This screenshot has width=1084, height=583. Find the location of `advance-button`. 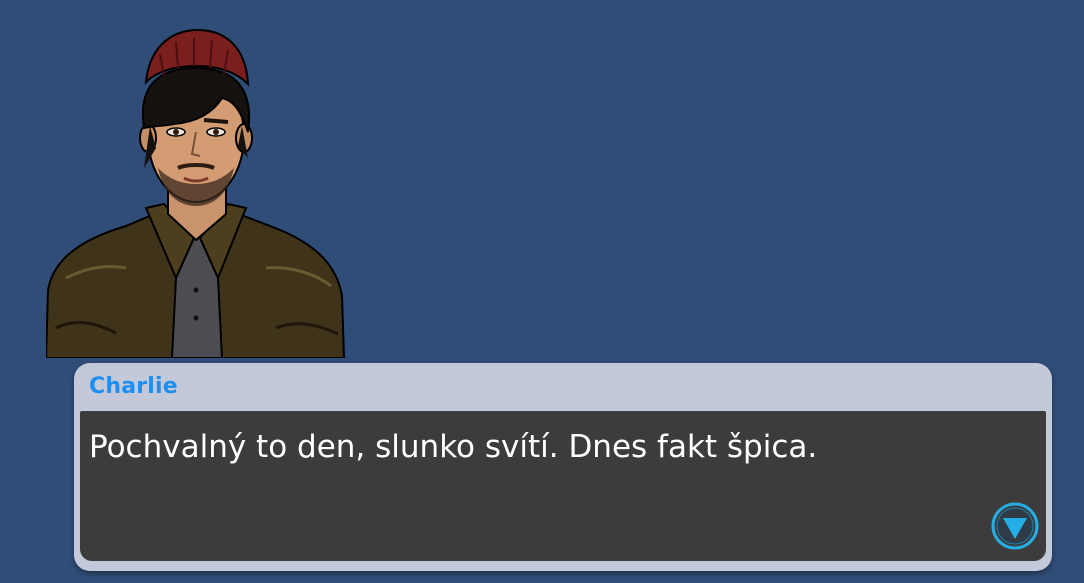

advance-button is located at coordinates (1015, 526).